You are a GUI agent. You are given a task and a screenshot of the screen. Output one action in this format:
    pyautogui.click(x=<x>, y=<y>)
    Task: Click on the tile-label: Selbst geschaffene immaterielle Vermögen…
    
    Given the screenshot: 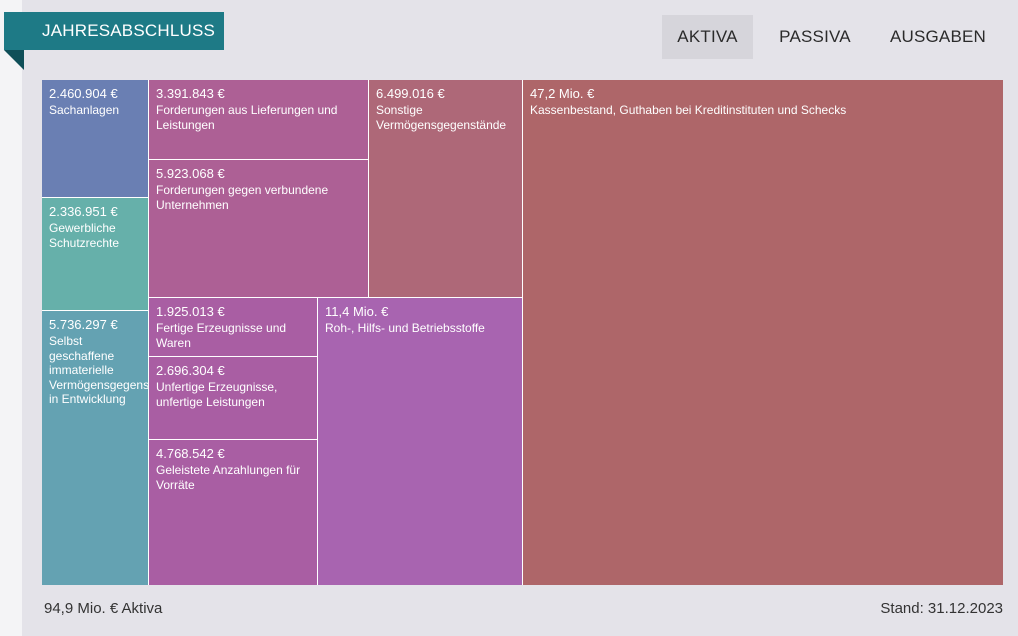 What is the action you would take?
    pyautogui.click(x=98, y=370)
    